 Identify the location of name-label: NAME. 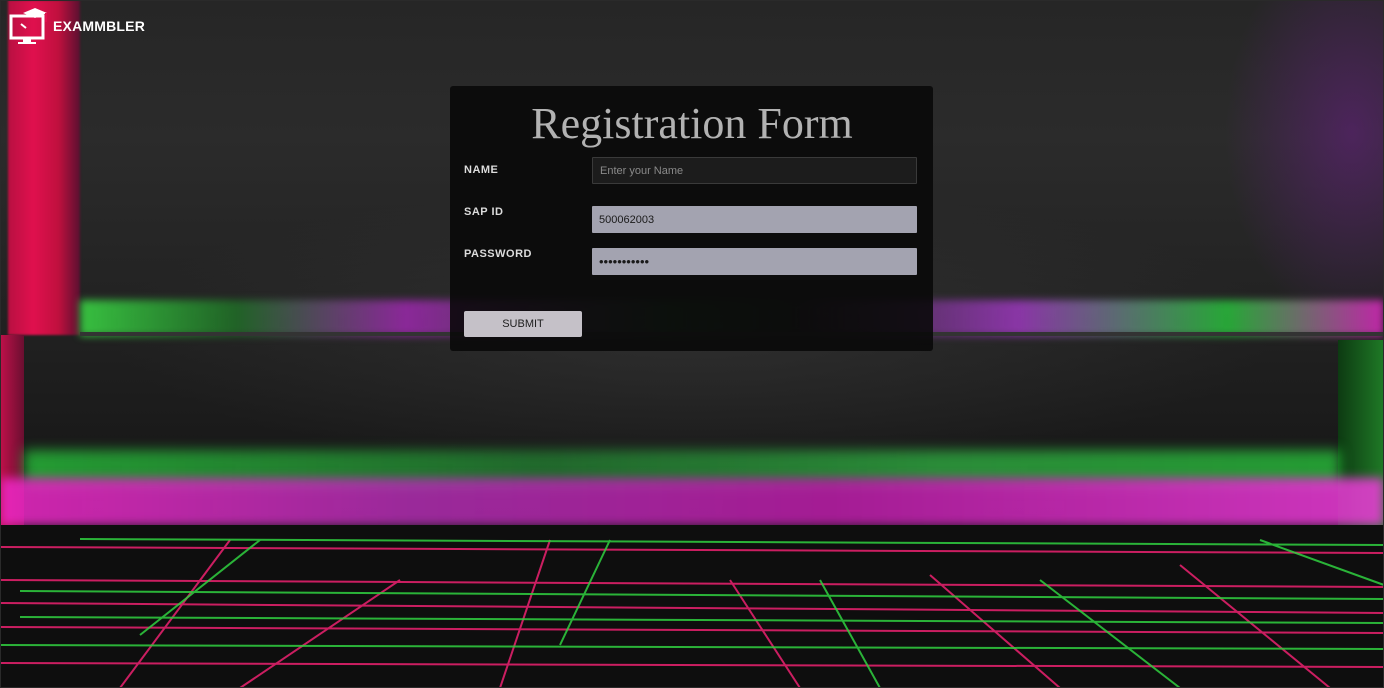
(481, 170).